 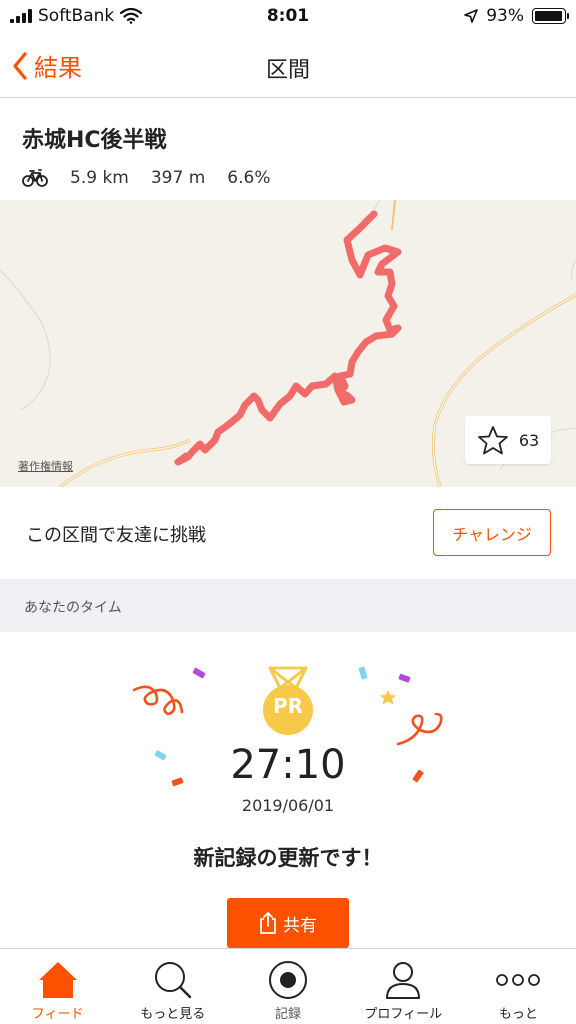 What do you see at coordinates (173, 1014) in the screenshot?
I see `tab-explore-label: もっと見る` at bounding box center [173, 1014].